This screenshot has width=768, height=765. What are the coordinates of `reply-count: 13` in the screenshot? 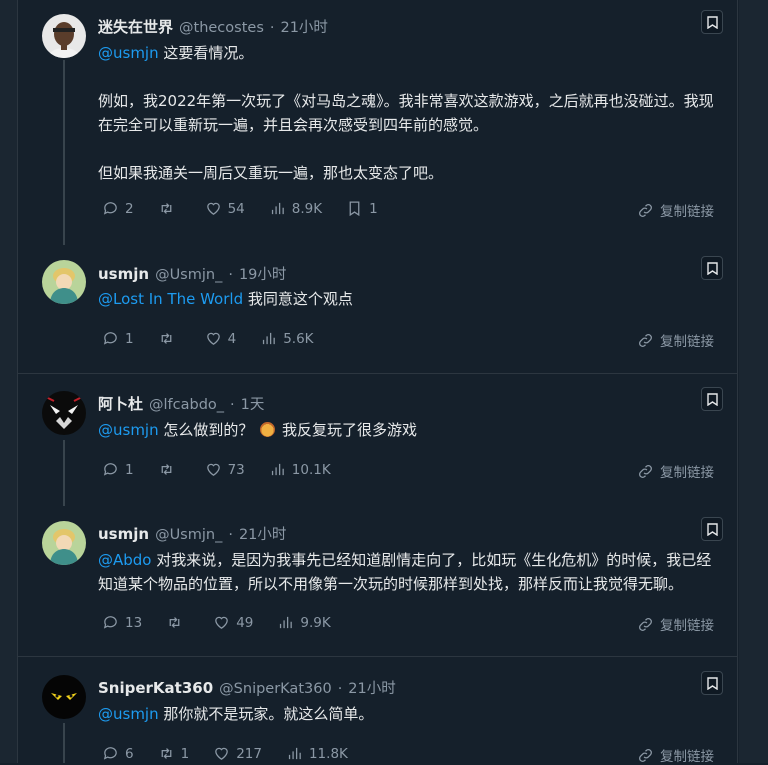 It's located at (134, 622).